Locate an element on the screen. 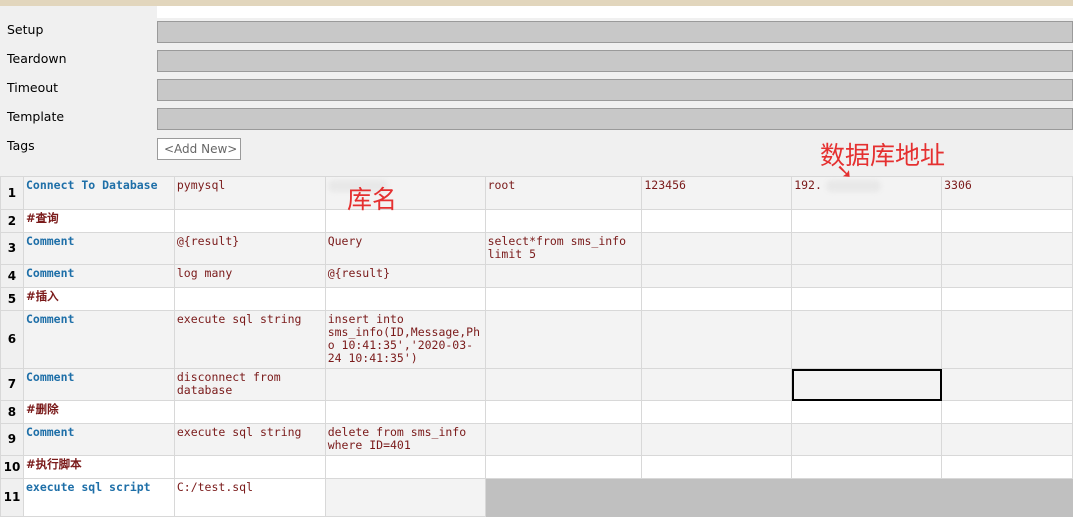  argument-cell: 192. is located at coordinates (867, 193).